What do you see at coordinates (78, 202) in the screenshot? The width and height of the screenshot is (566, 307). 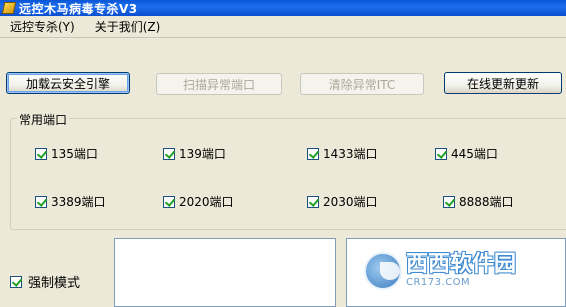 I see `port-label: 3389端口` at bounding box center [78, 202].